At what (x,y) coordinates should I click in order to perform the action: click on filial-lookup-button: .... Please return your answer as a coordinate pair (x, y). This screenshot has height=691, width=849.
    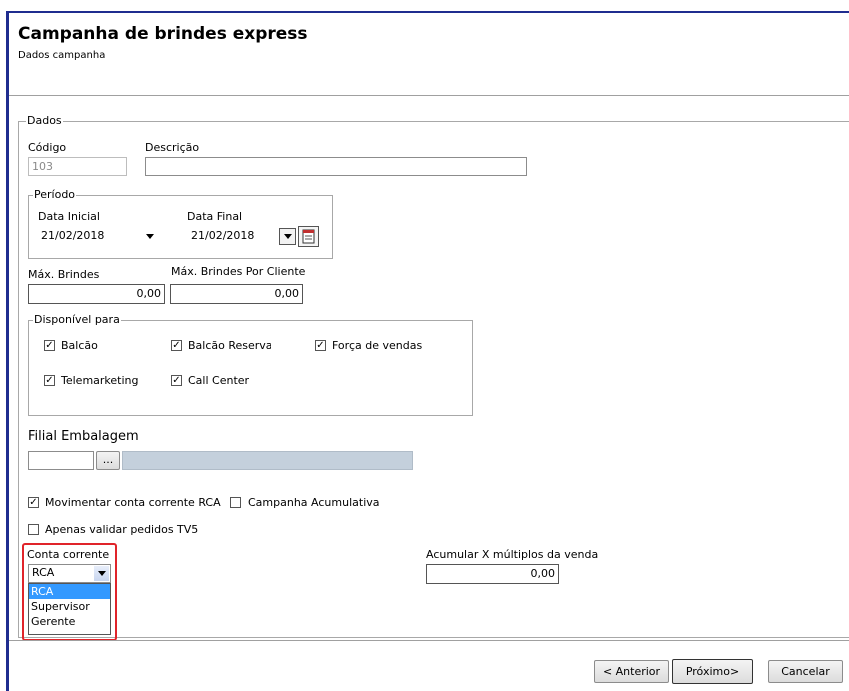
    Looking at the image, I should click on (108, 460).